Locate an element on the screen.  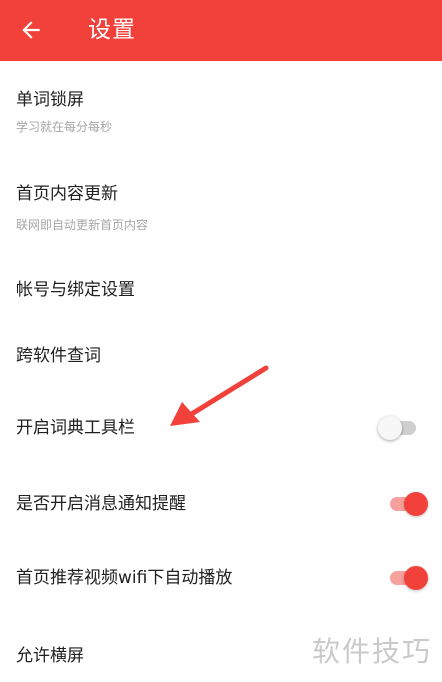
toolbar-toggle-switch is located at coordinates (399, 428).